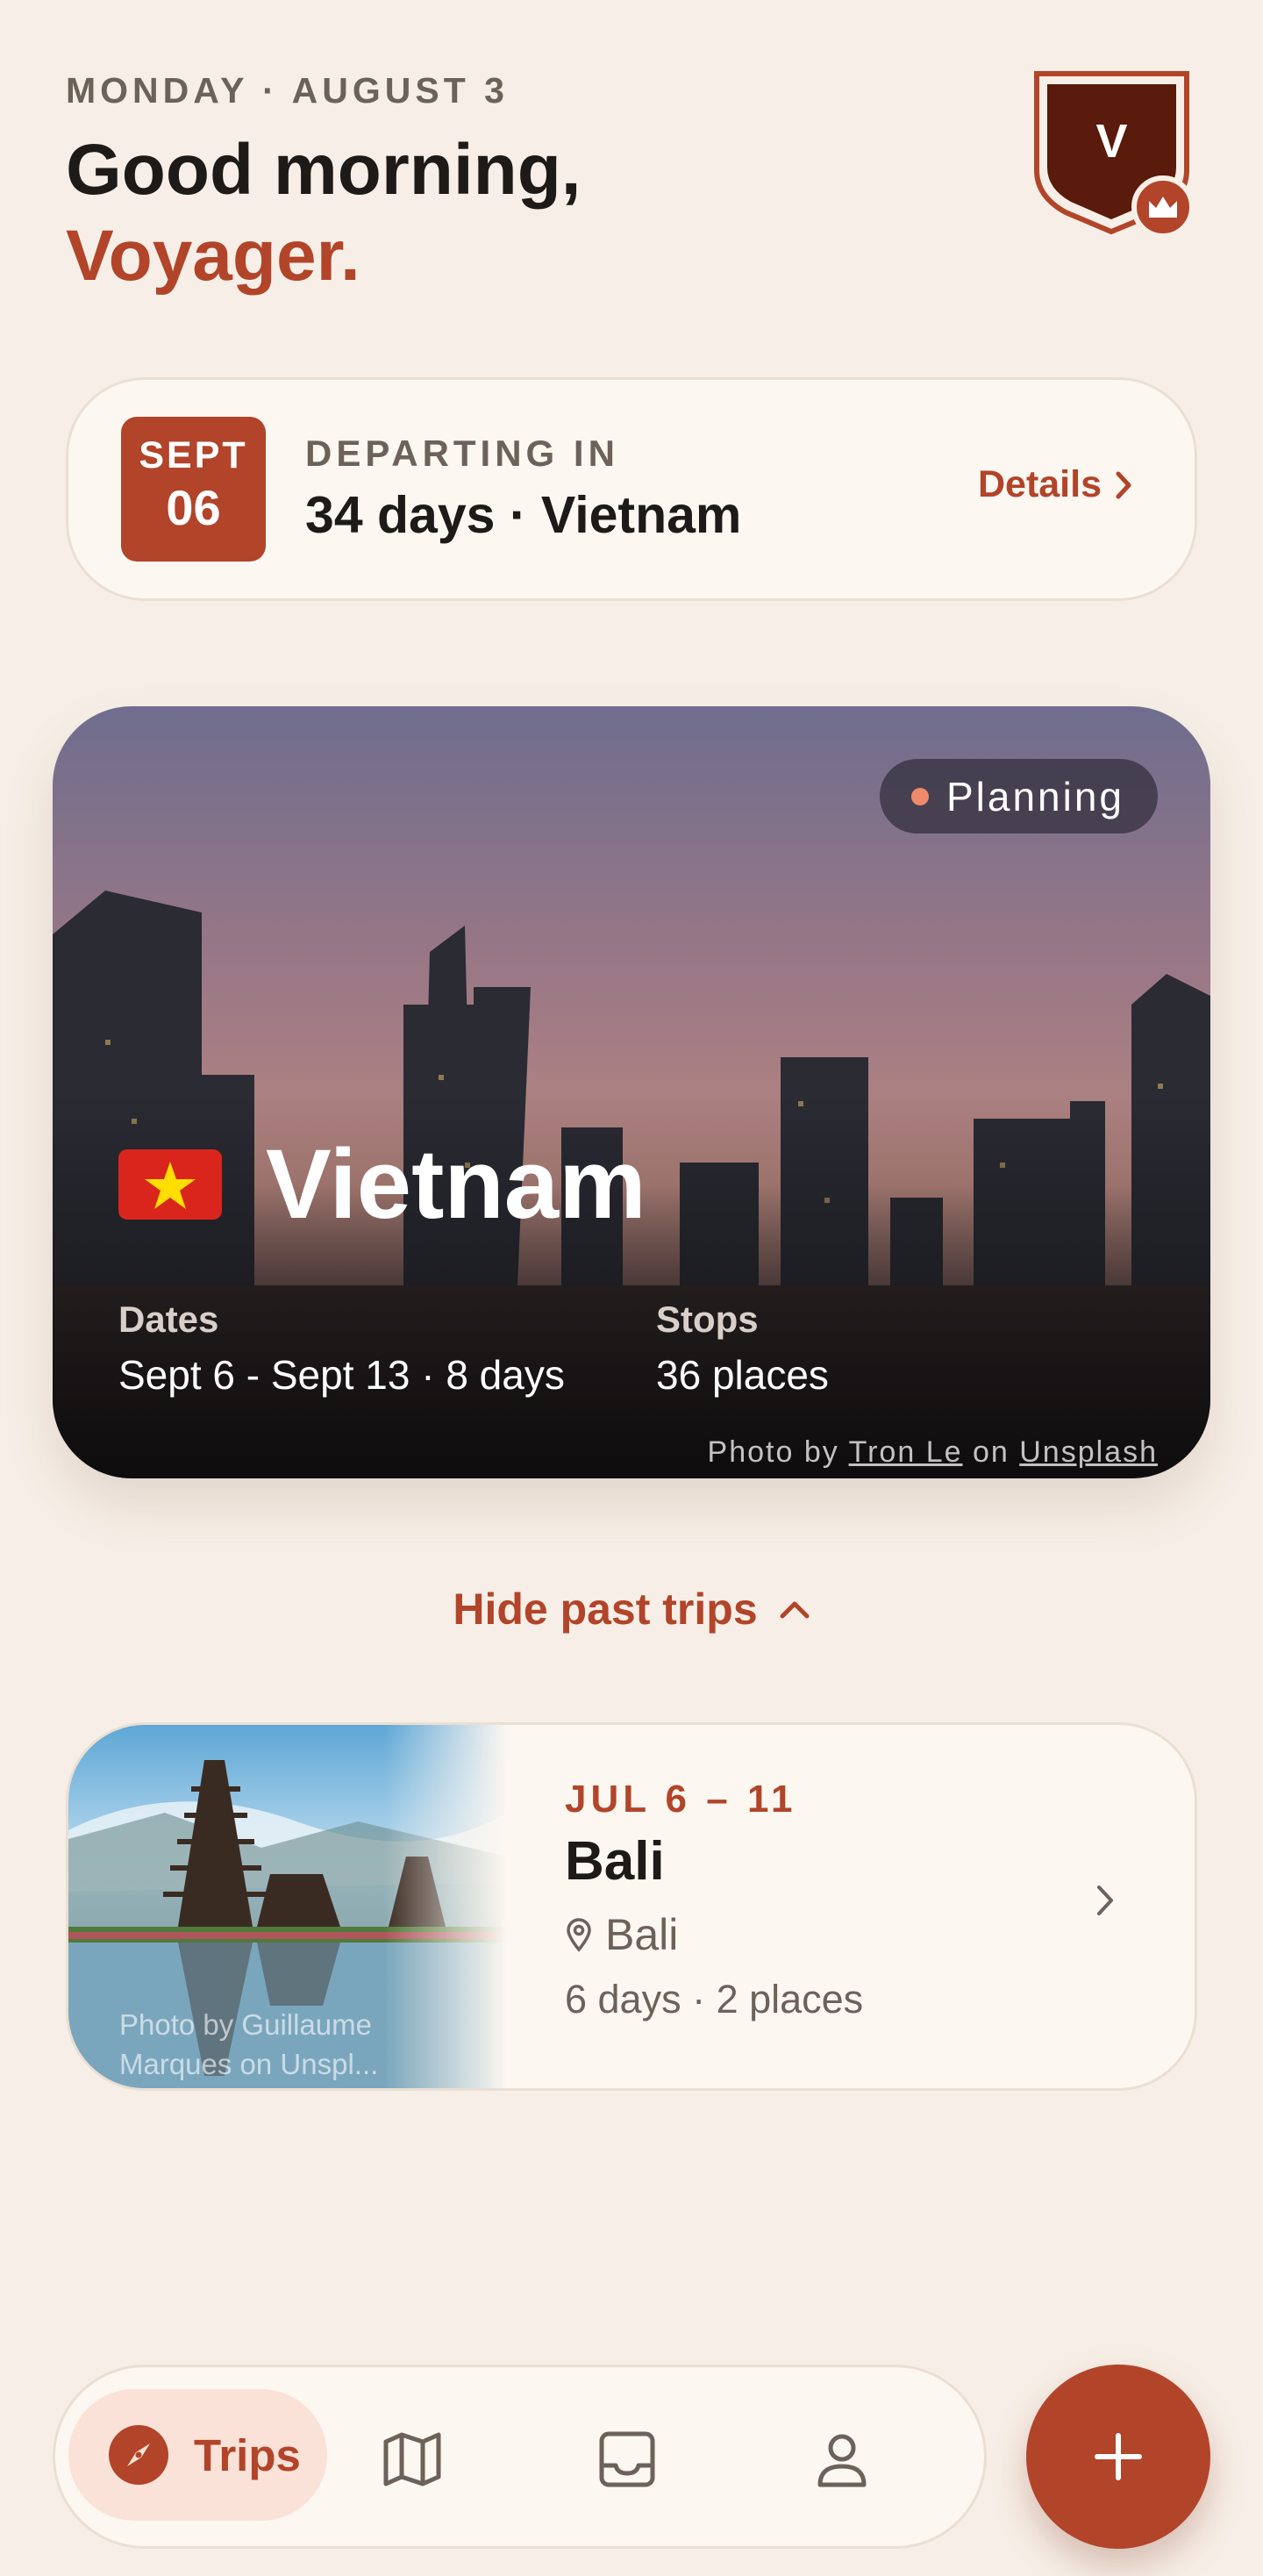 This screenshot has width=1263, height=2576. I want to click on date-line: MONDAY · AUGUST 3, so click(287, 90).